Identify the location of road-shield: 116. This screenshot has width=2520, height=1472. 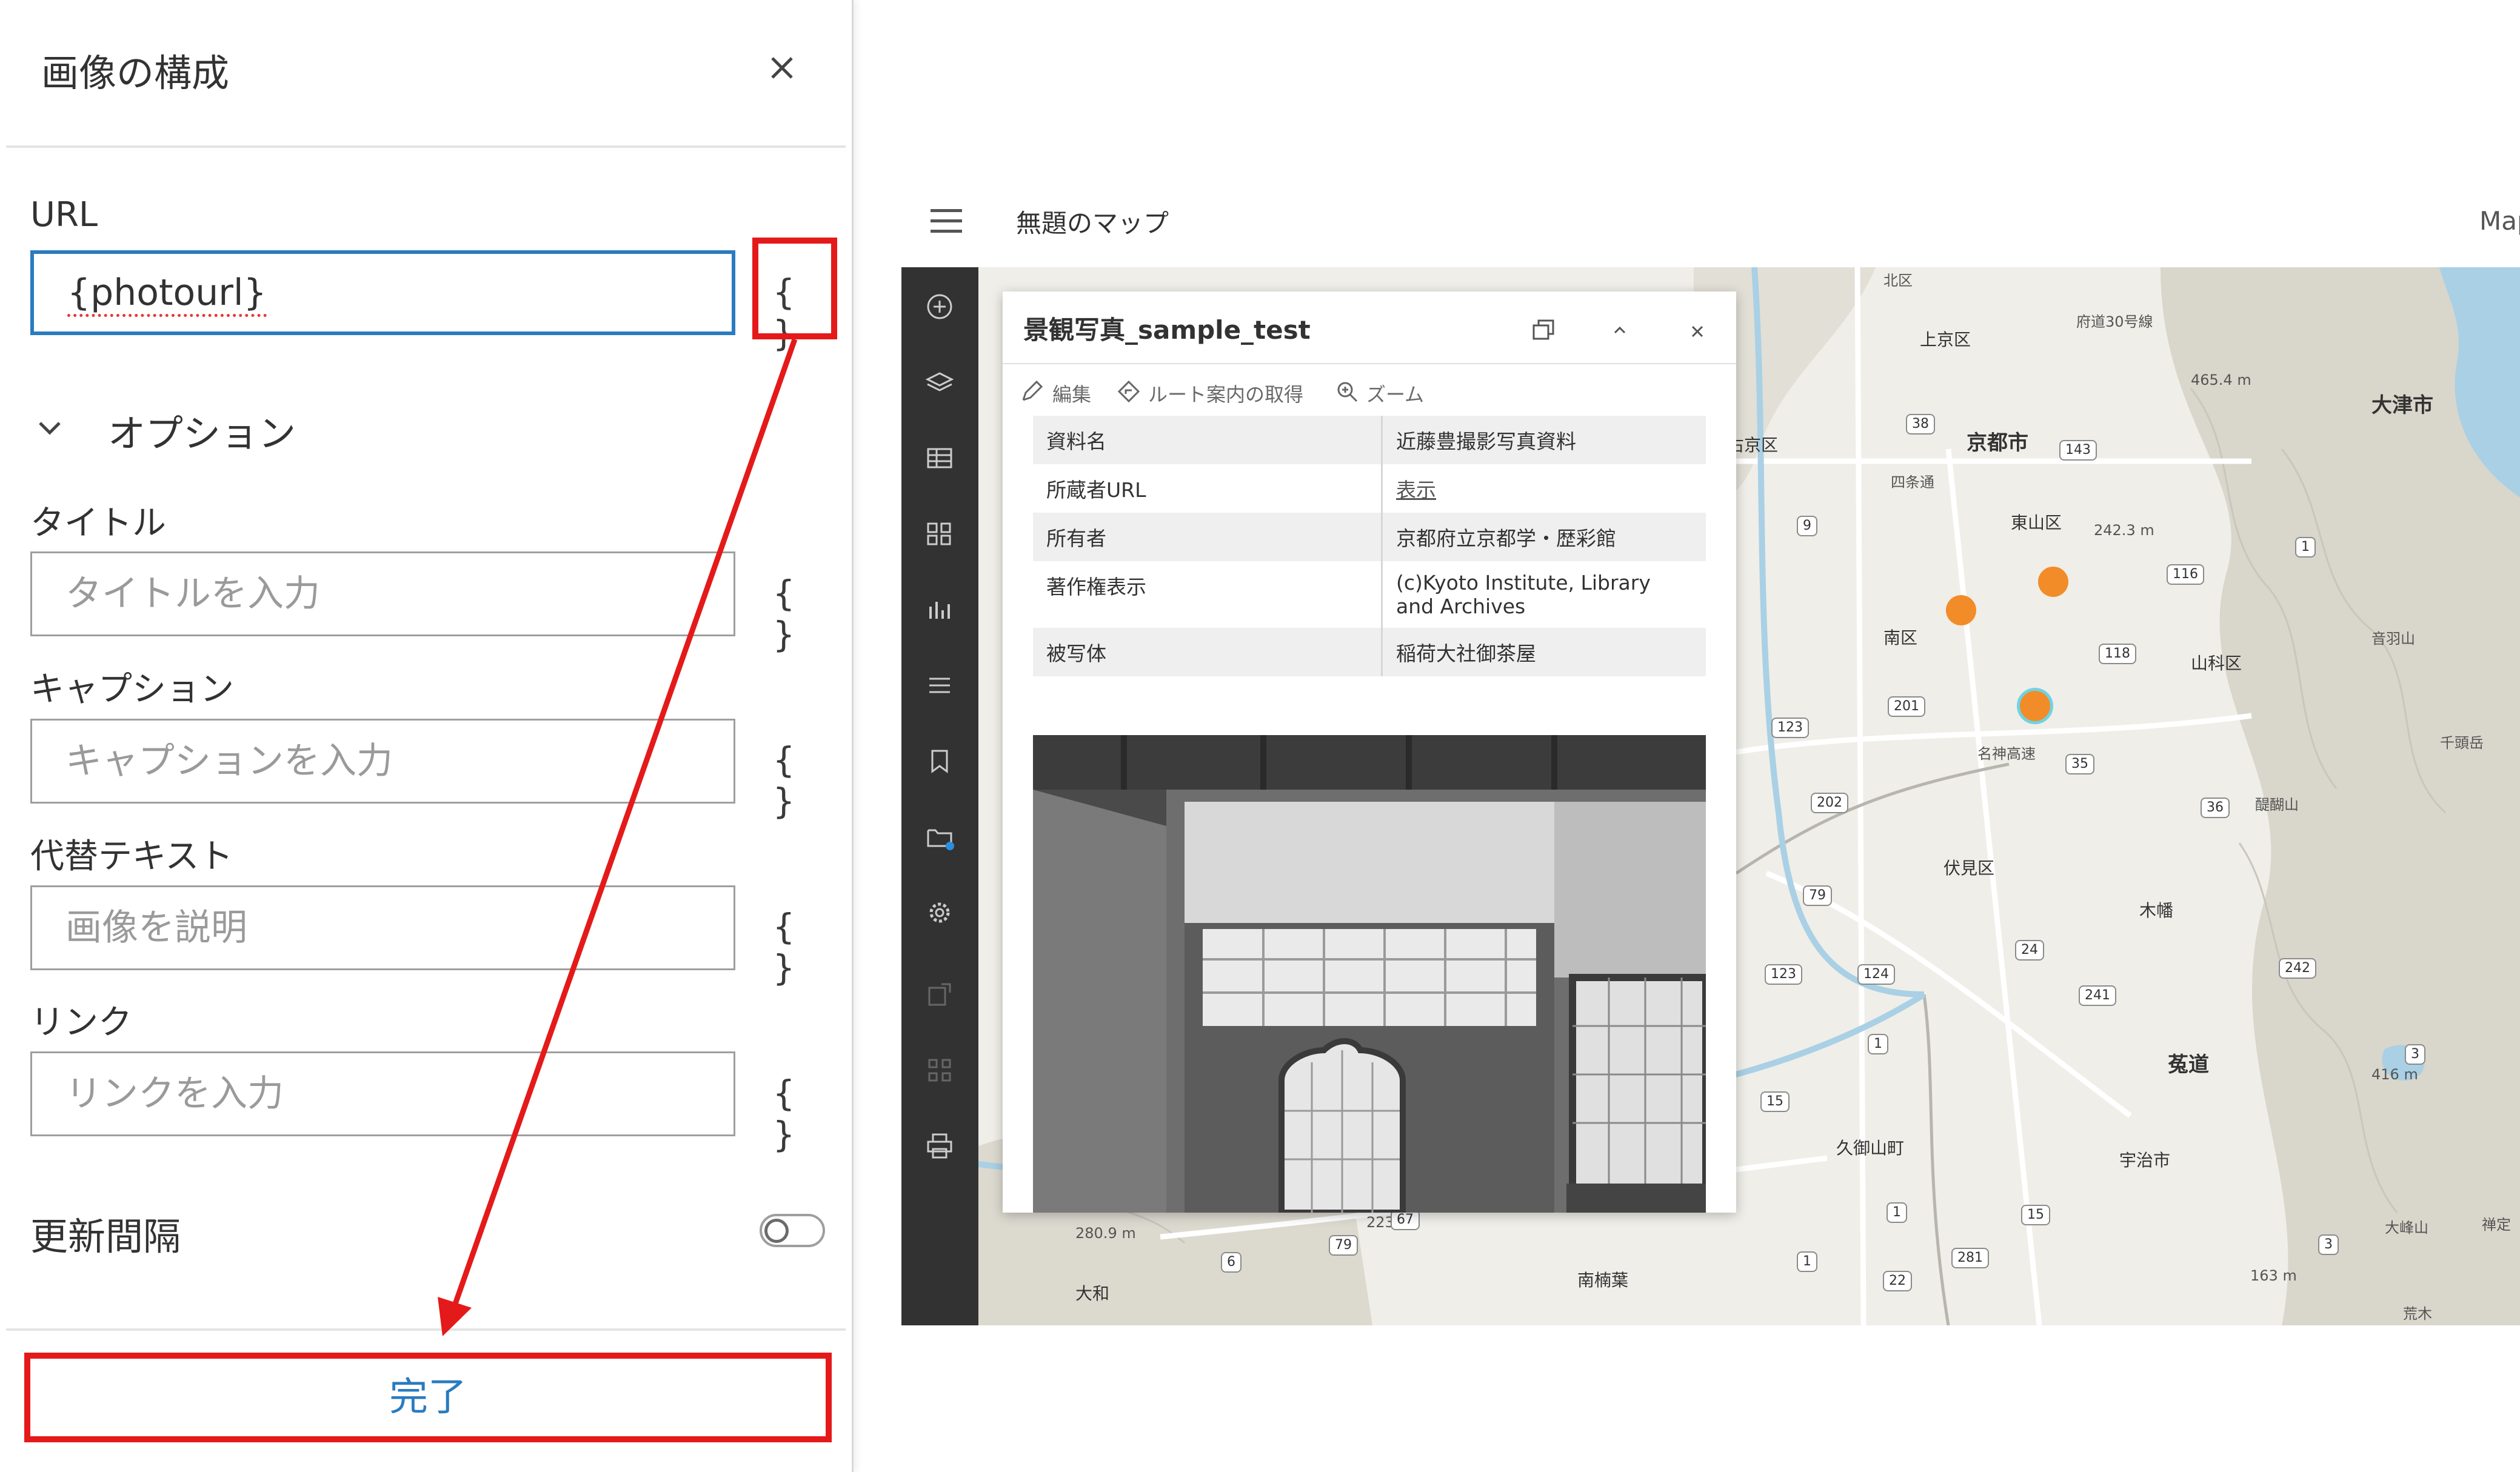
(2185, 574).